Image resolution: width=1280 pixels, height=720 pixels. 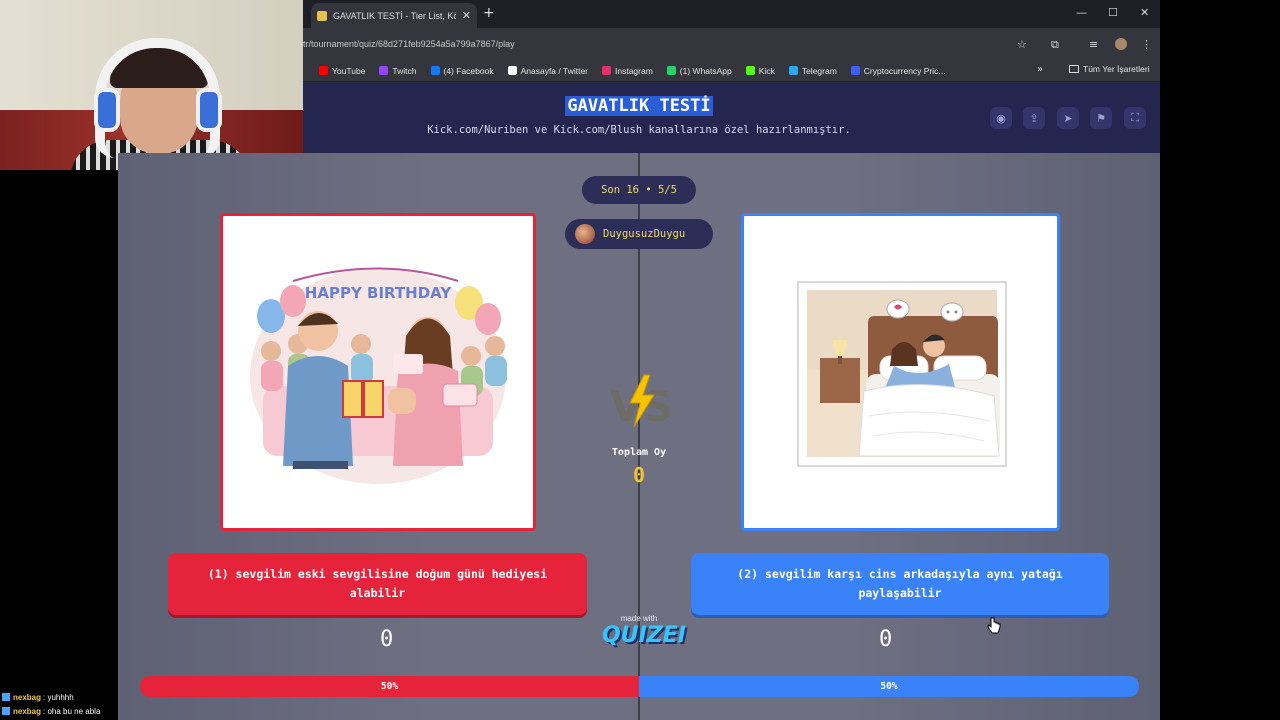 What do you see at coordinates (489, 13) in the screenshot?
I see `new-tab-icon: +` at bounding box center [489, 13].